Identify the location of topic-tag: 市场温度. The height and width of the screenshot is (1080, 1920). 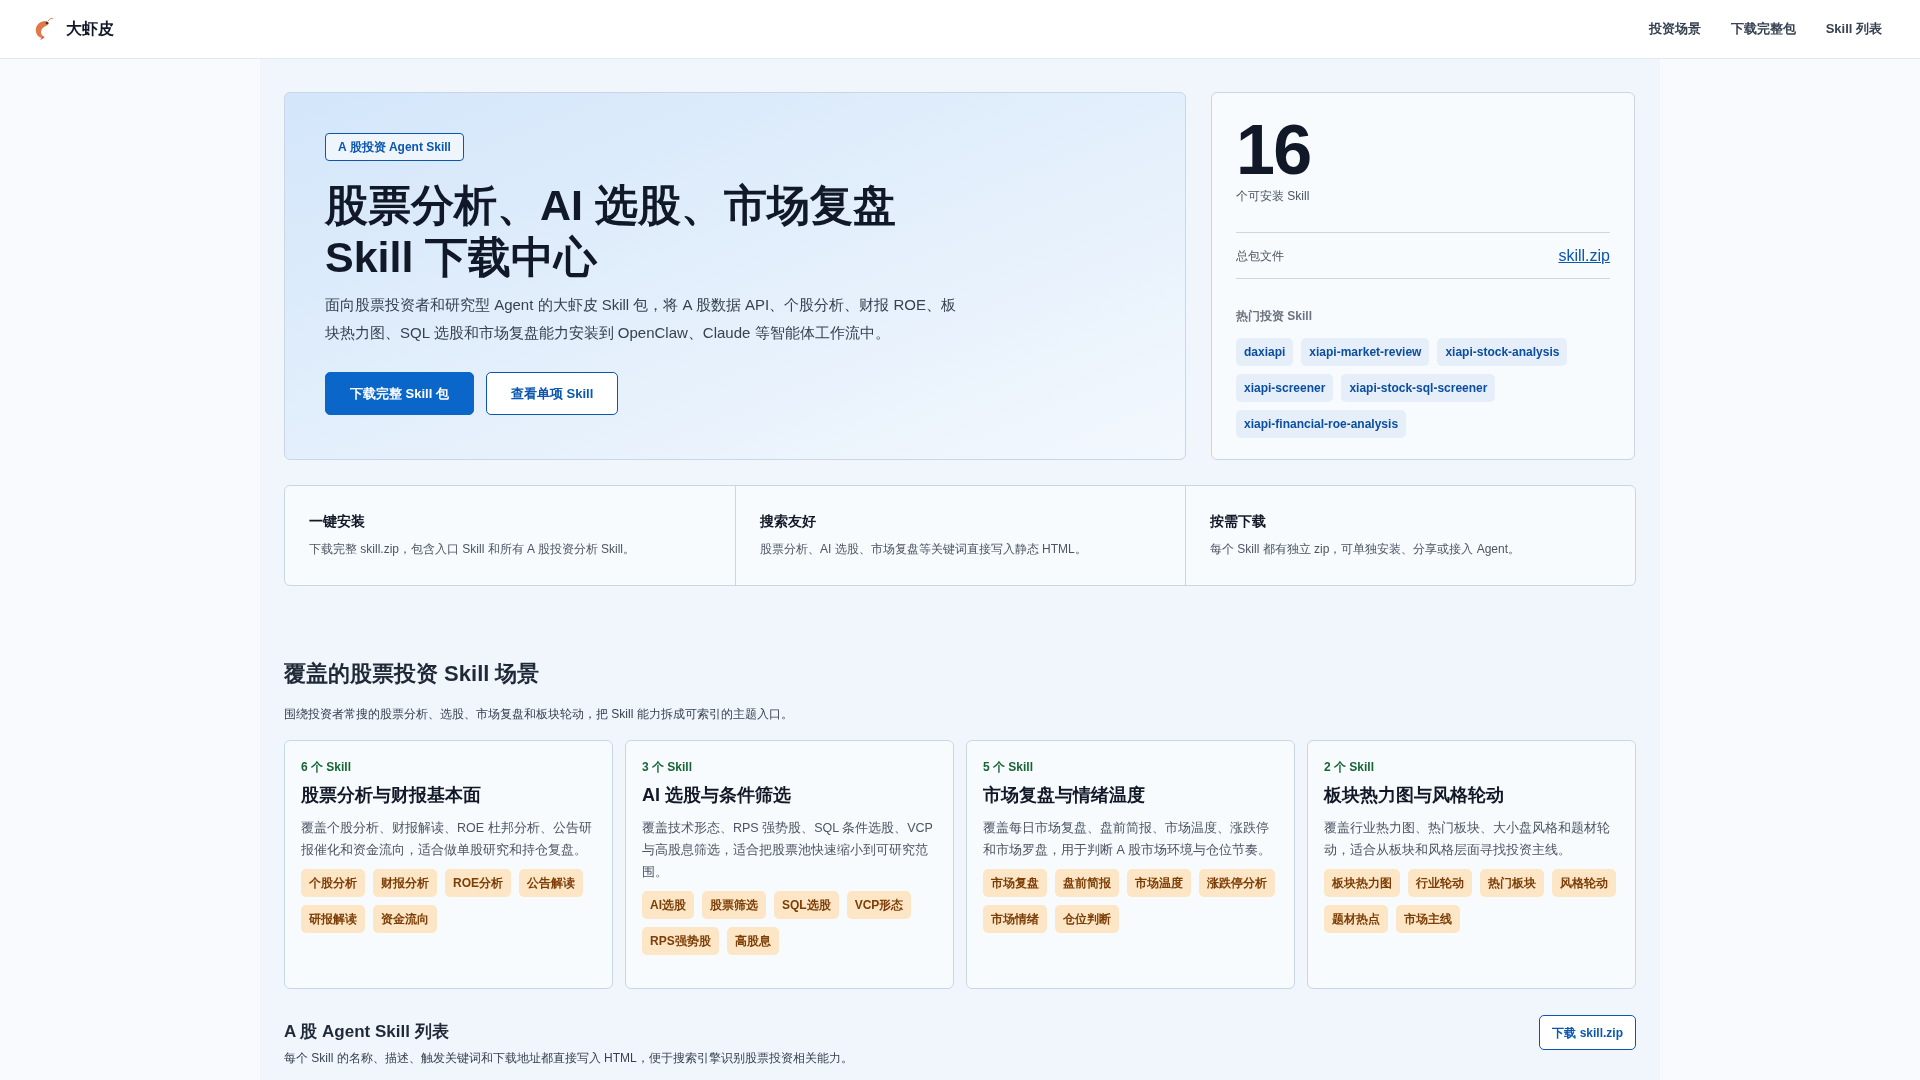
(1159, 883).